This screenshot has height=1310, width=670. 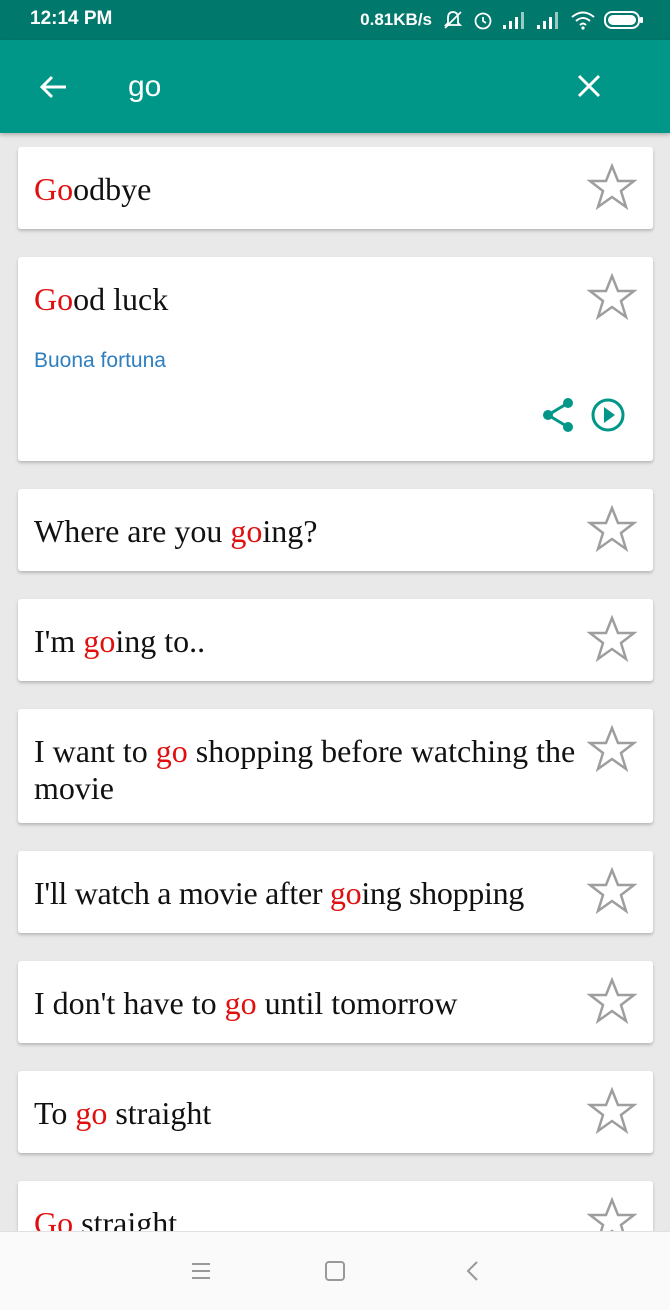 I want to click on result-phrase: I don't have to go until tomorrow, so click(x=246, y=1003).